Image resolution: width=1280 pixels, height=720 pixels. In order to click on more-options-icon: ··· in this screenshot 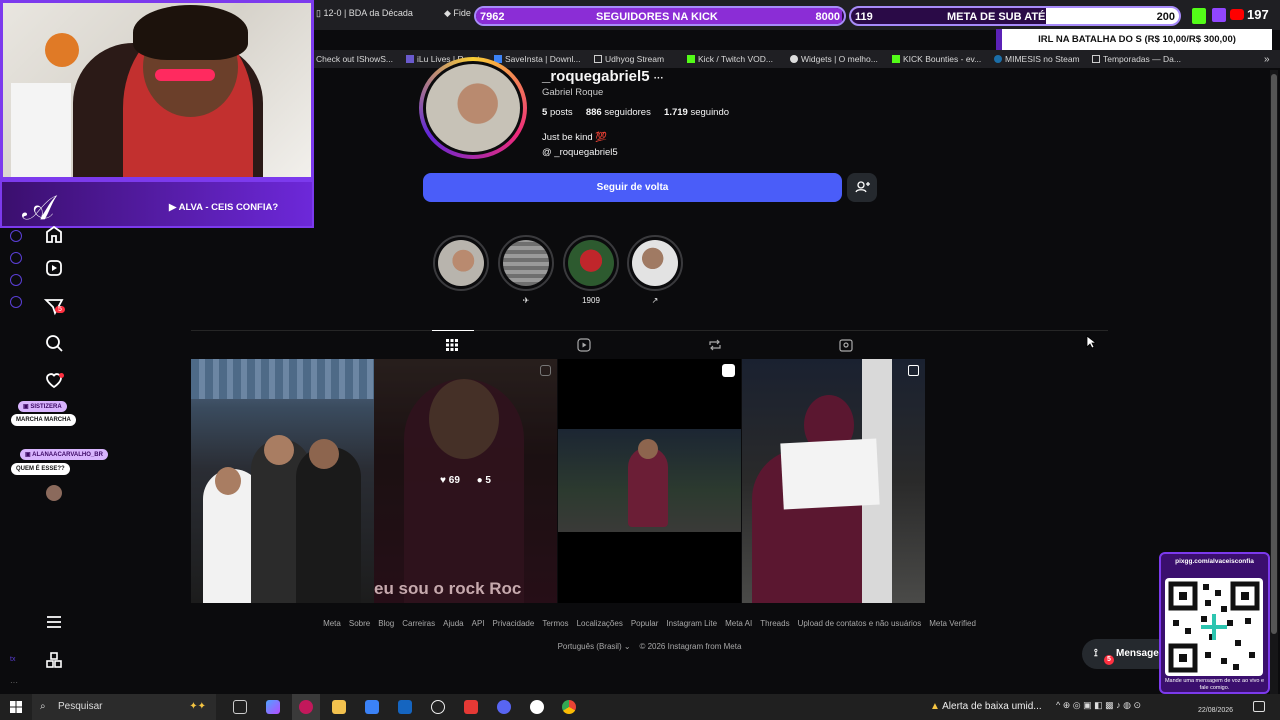, I will do `click(659, 78)`.